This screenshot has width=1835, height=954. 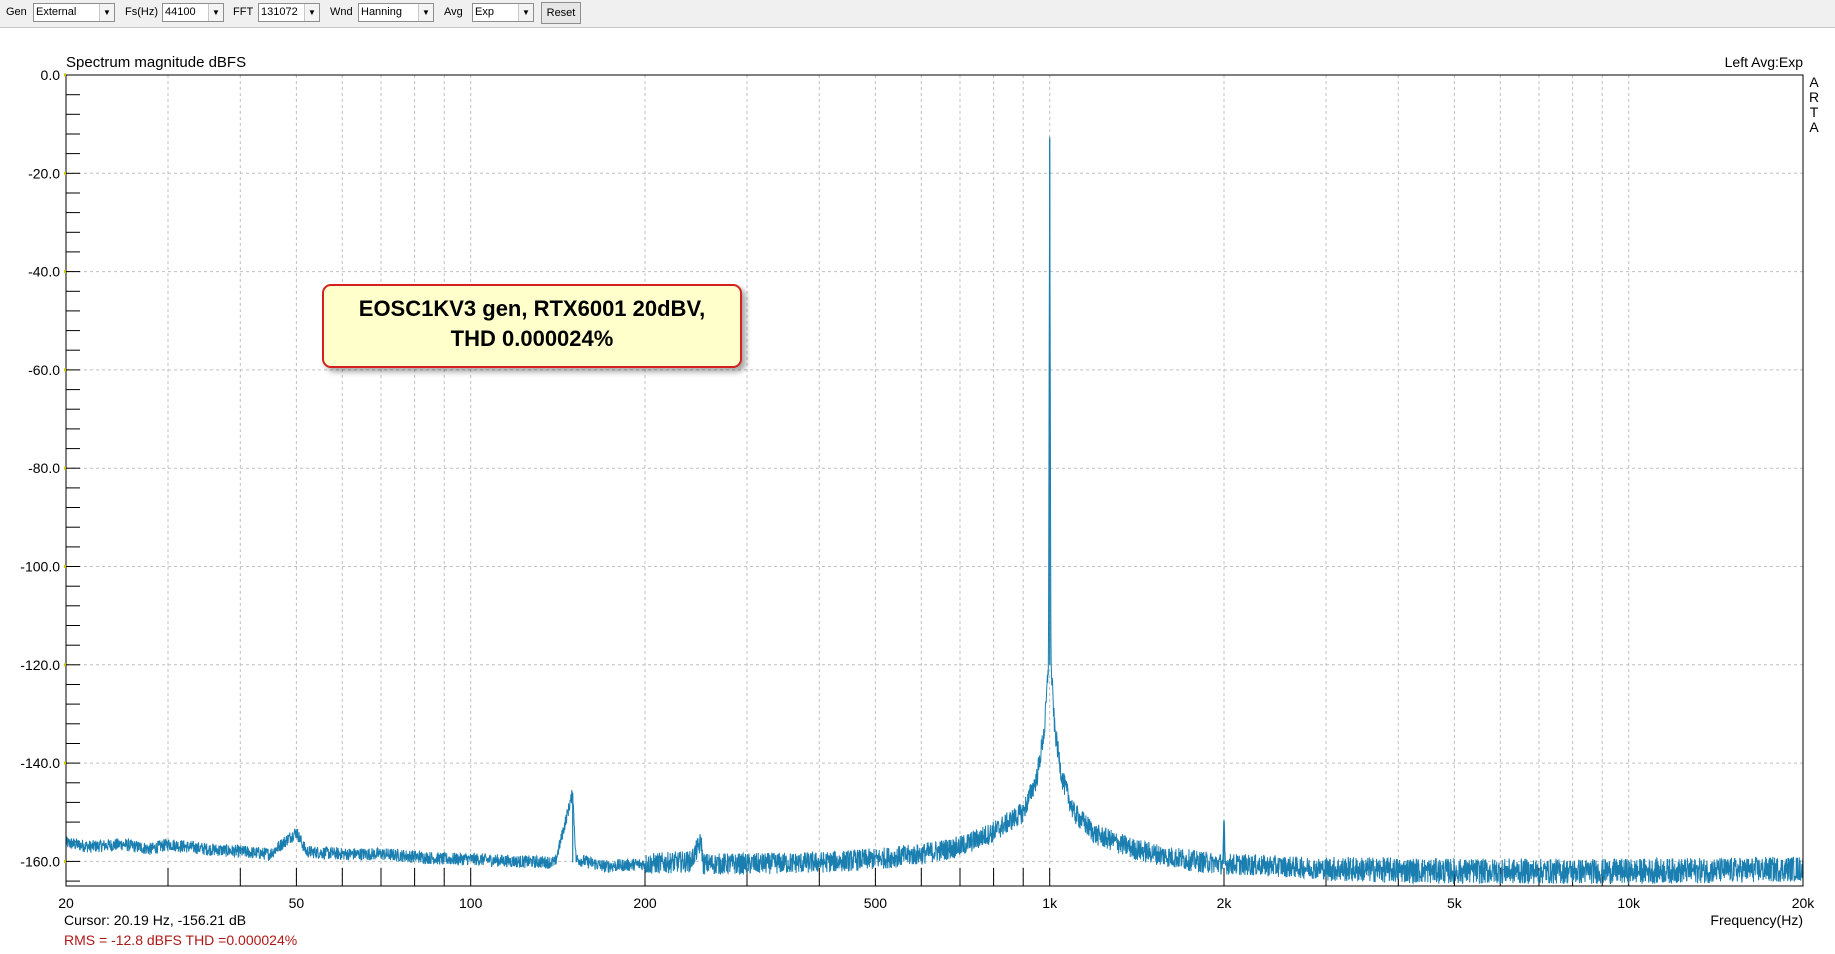 What do you see at coordinates (16, 12) in the screenshot?
I see `gen-label: Gen` at bounding box center [16, 12].